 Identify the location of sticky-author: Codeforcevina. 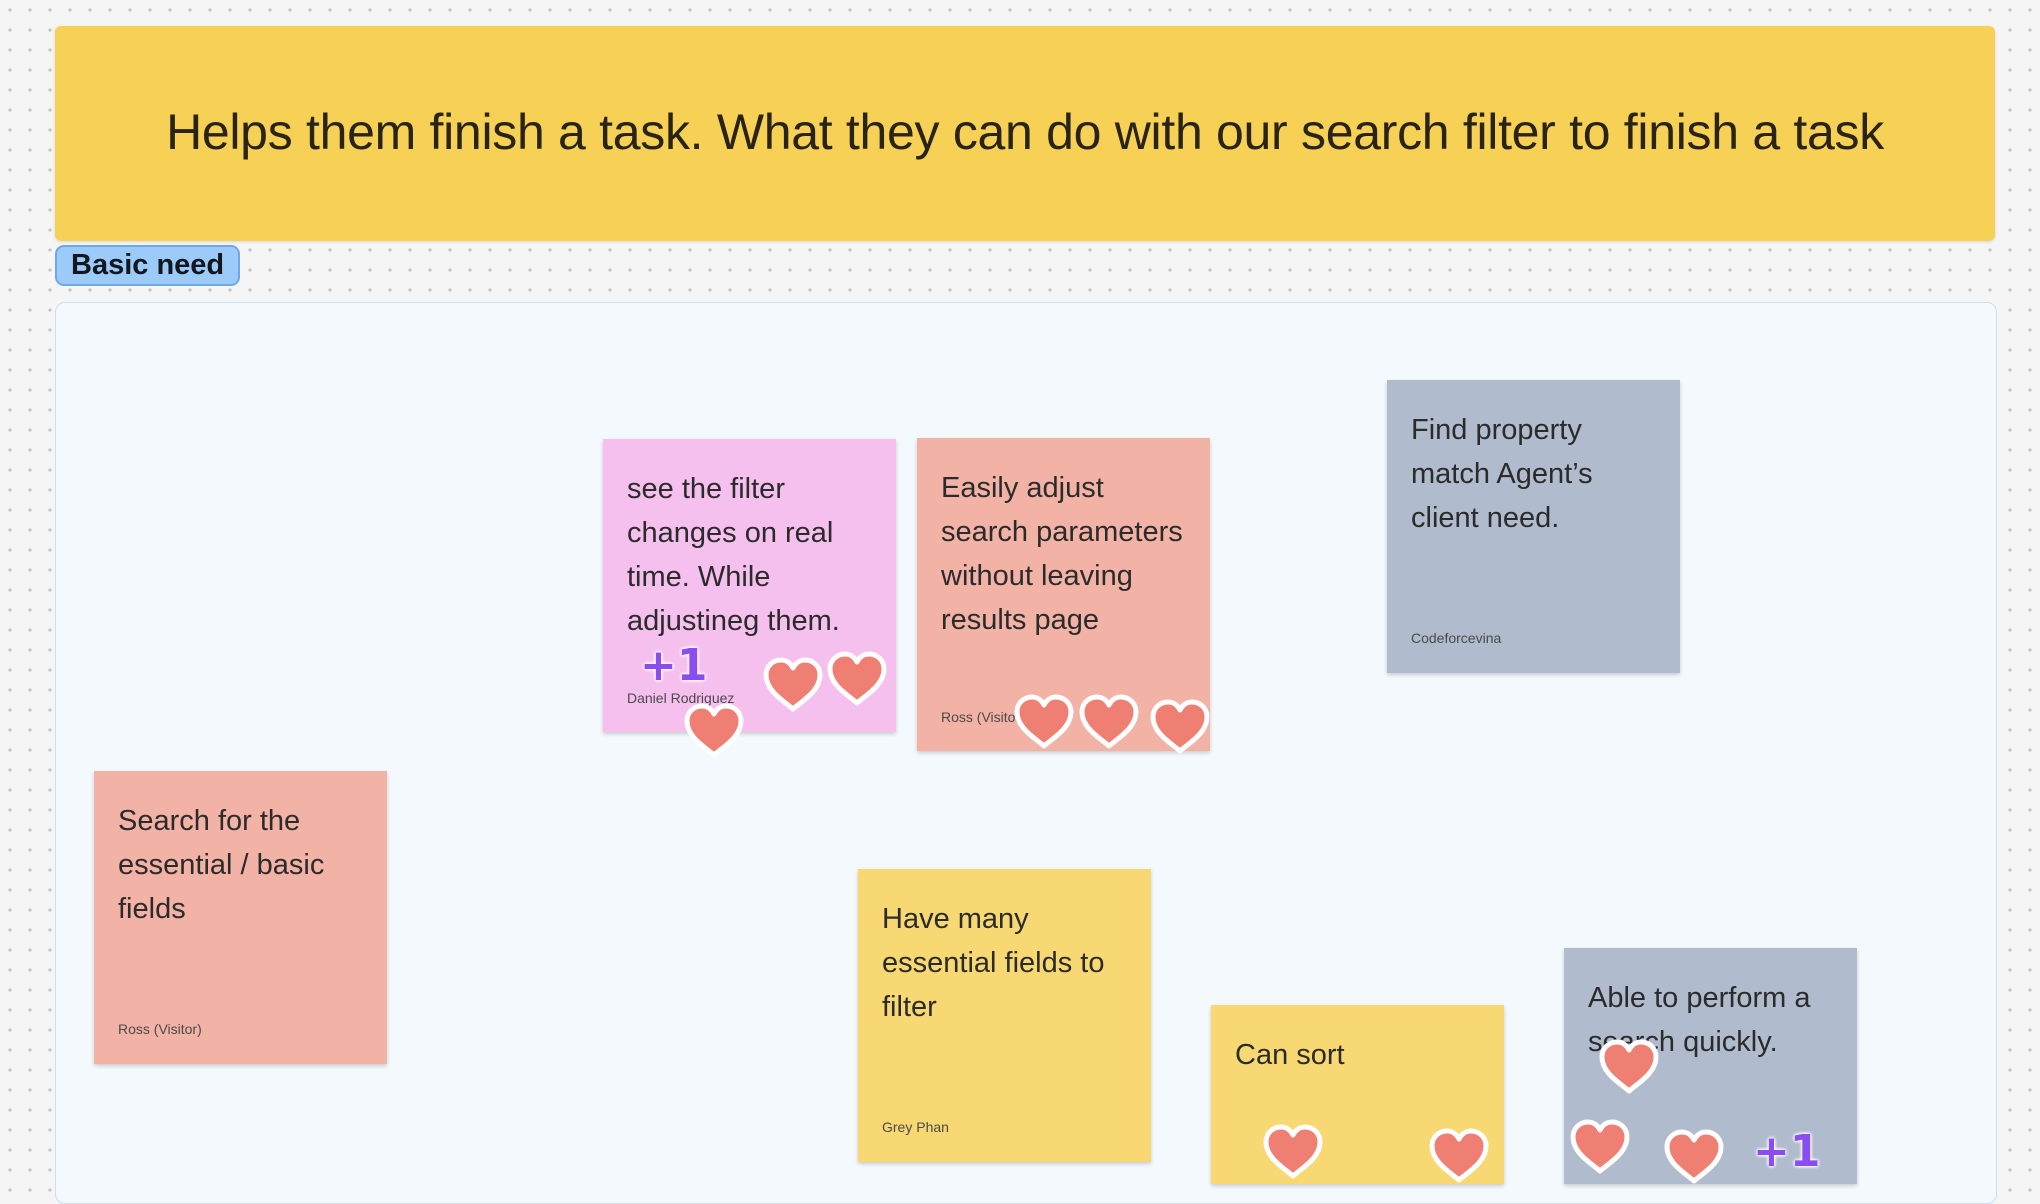
(1456, 638).